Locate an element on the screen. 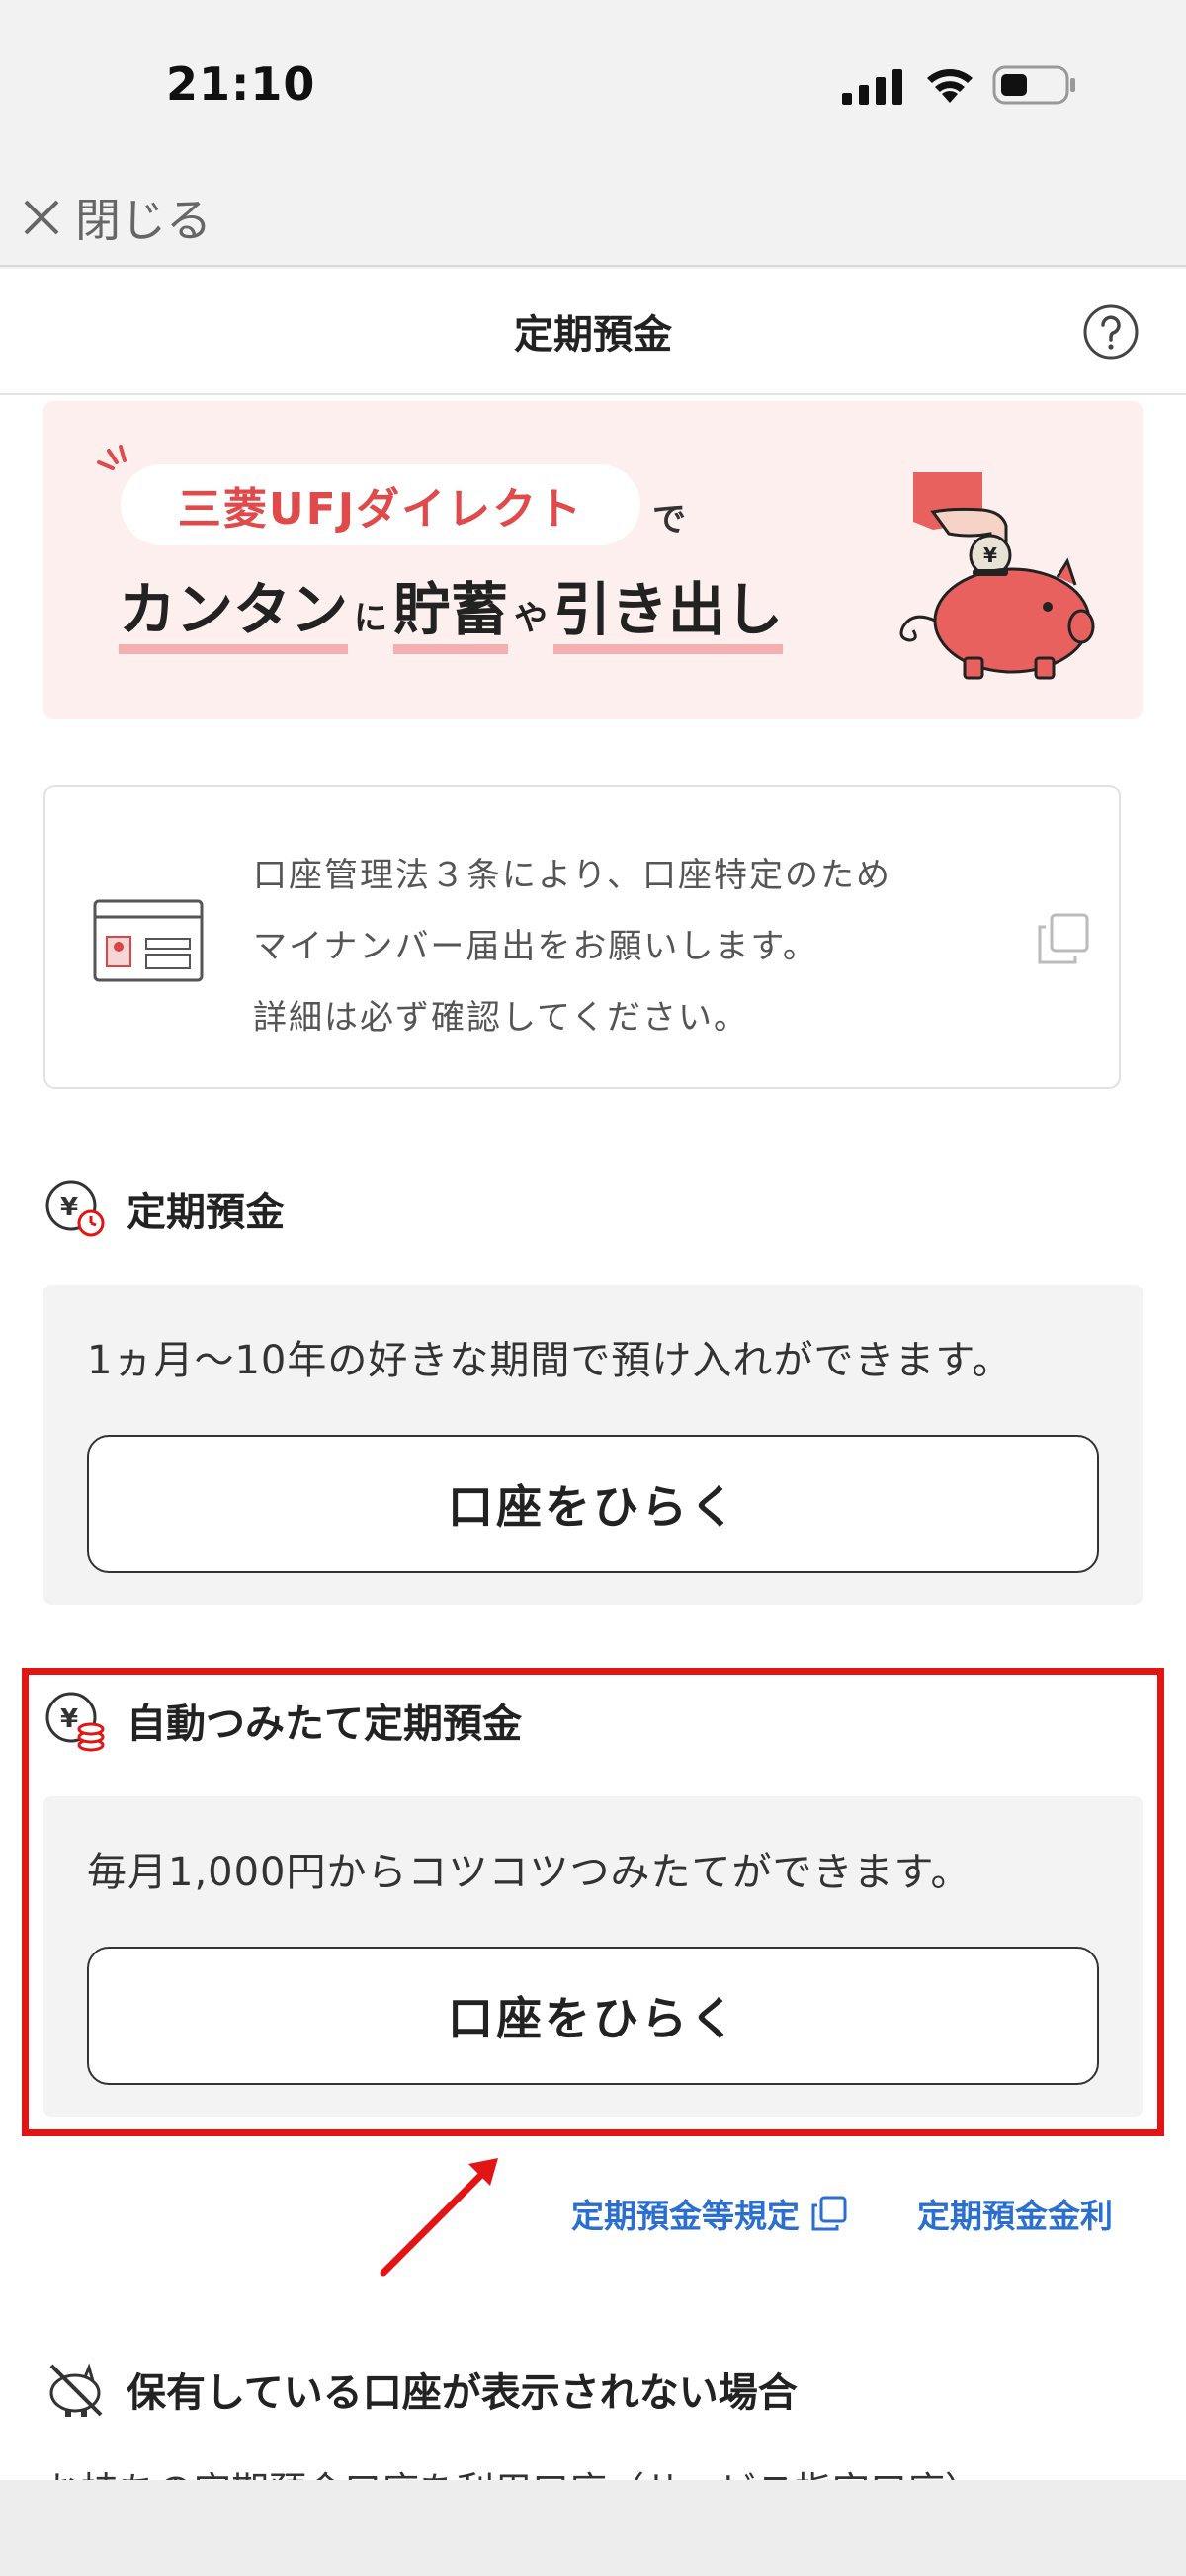 The width and height of the screenshot is (1186, 2576). missing-accounts-title: 保有している口座が表示されない場合 is located at coordinates (462, 2393).